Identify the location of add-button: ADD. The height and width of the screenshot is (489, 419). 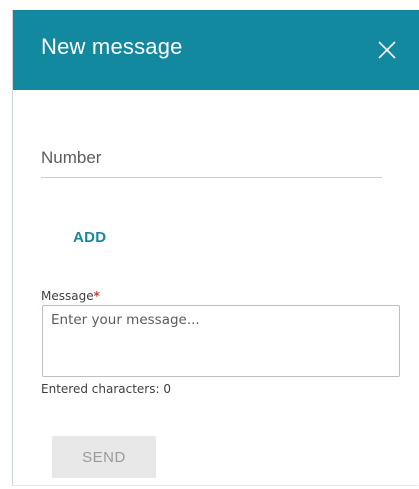
(89, 237).